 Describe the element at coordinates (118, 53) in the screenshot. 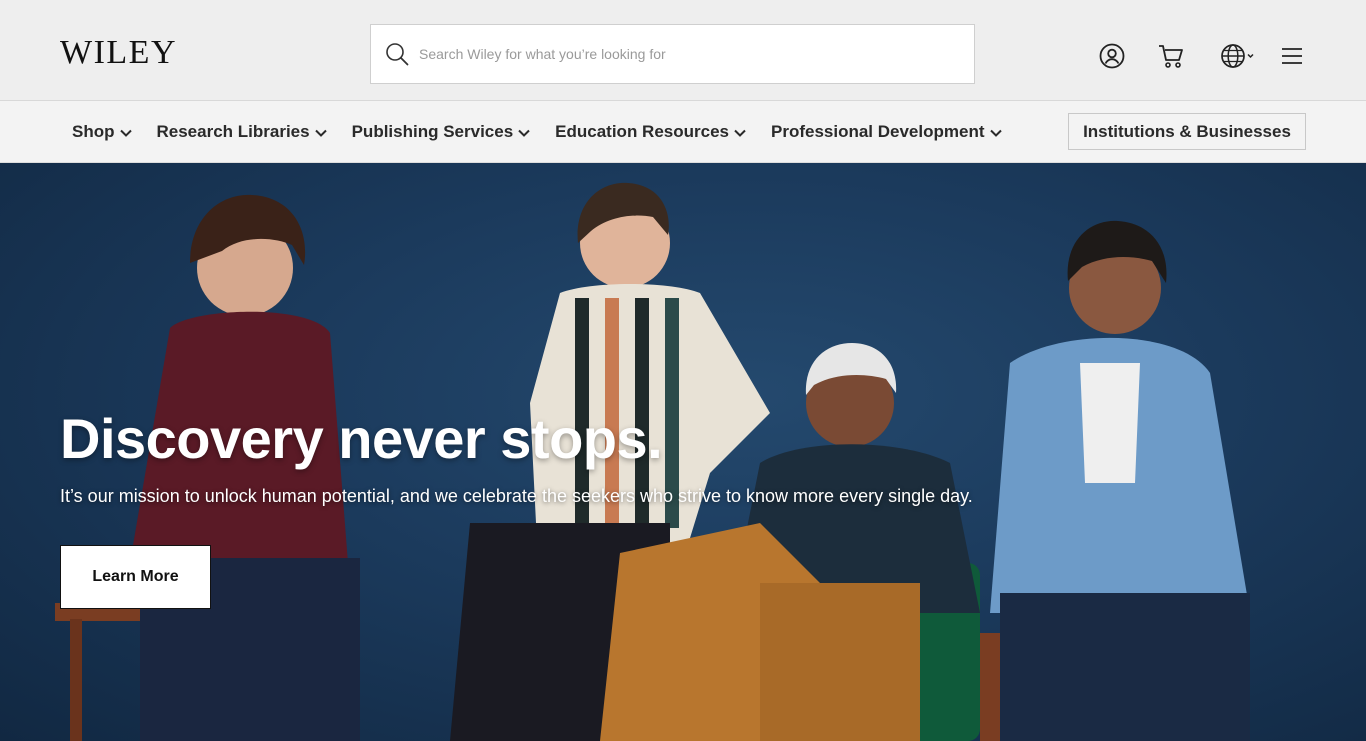

I see `wiley-logo: WILEY` at that location.